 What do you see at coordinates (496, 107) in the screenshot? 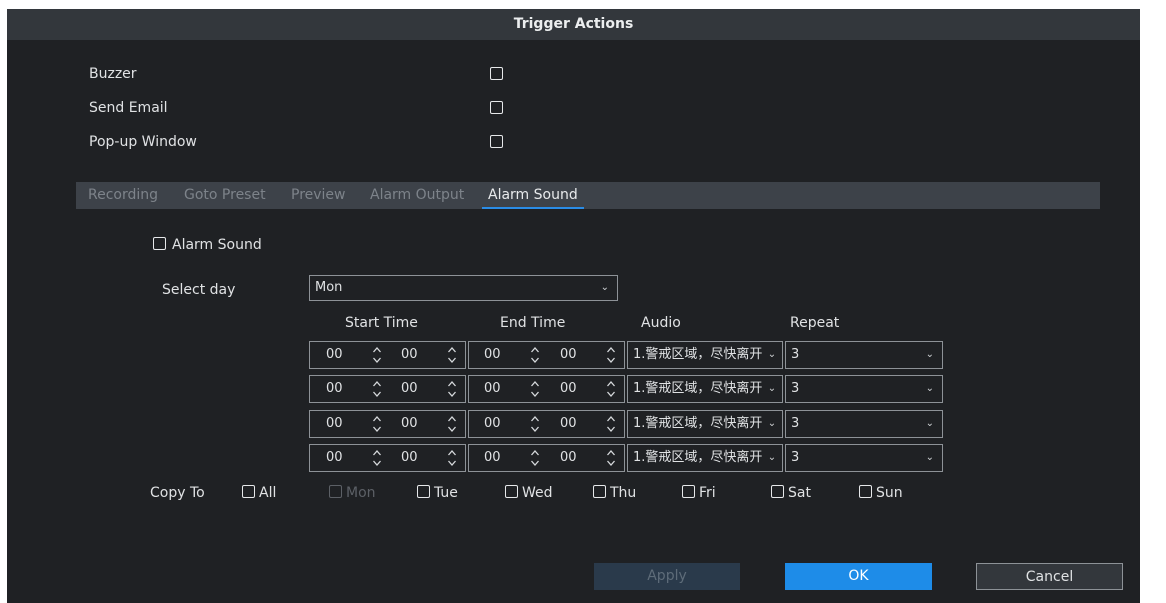
I see `send-email-checkbox` at bounding box center [496, 107].